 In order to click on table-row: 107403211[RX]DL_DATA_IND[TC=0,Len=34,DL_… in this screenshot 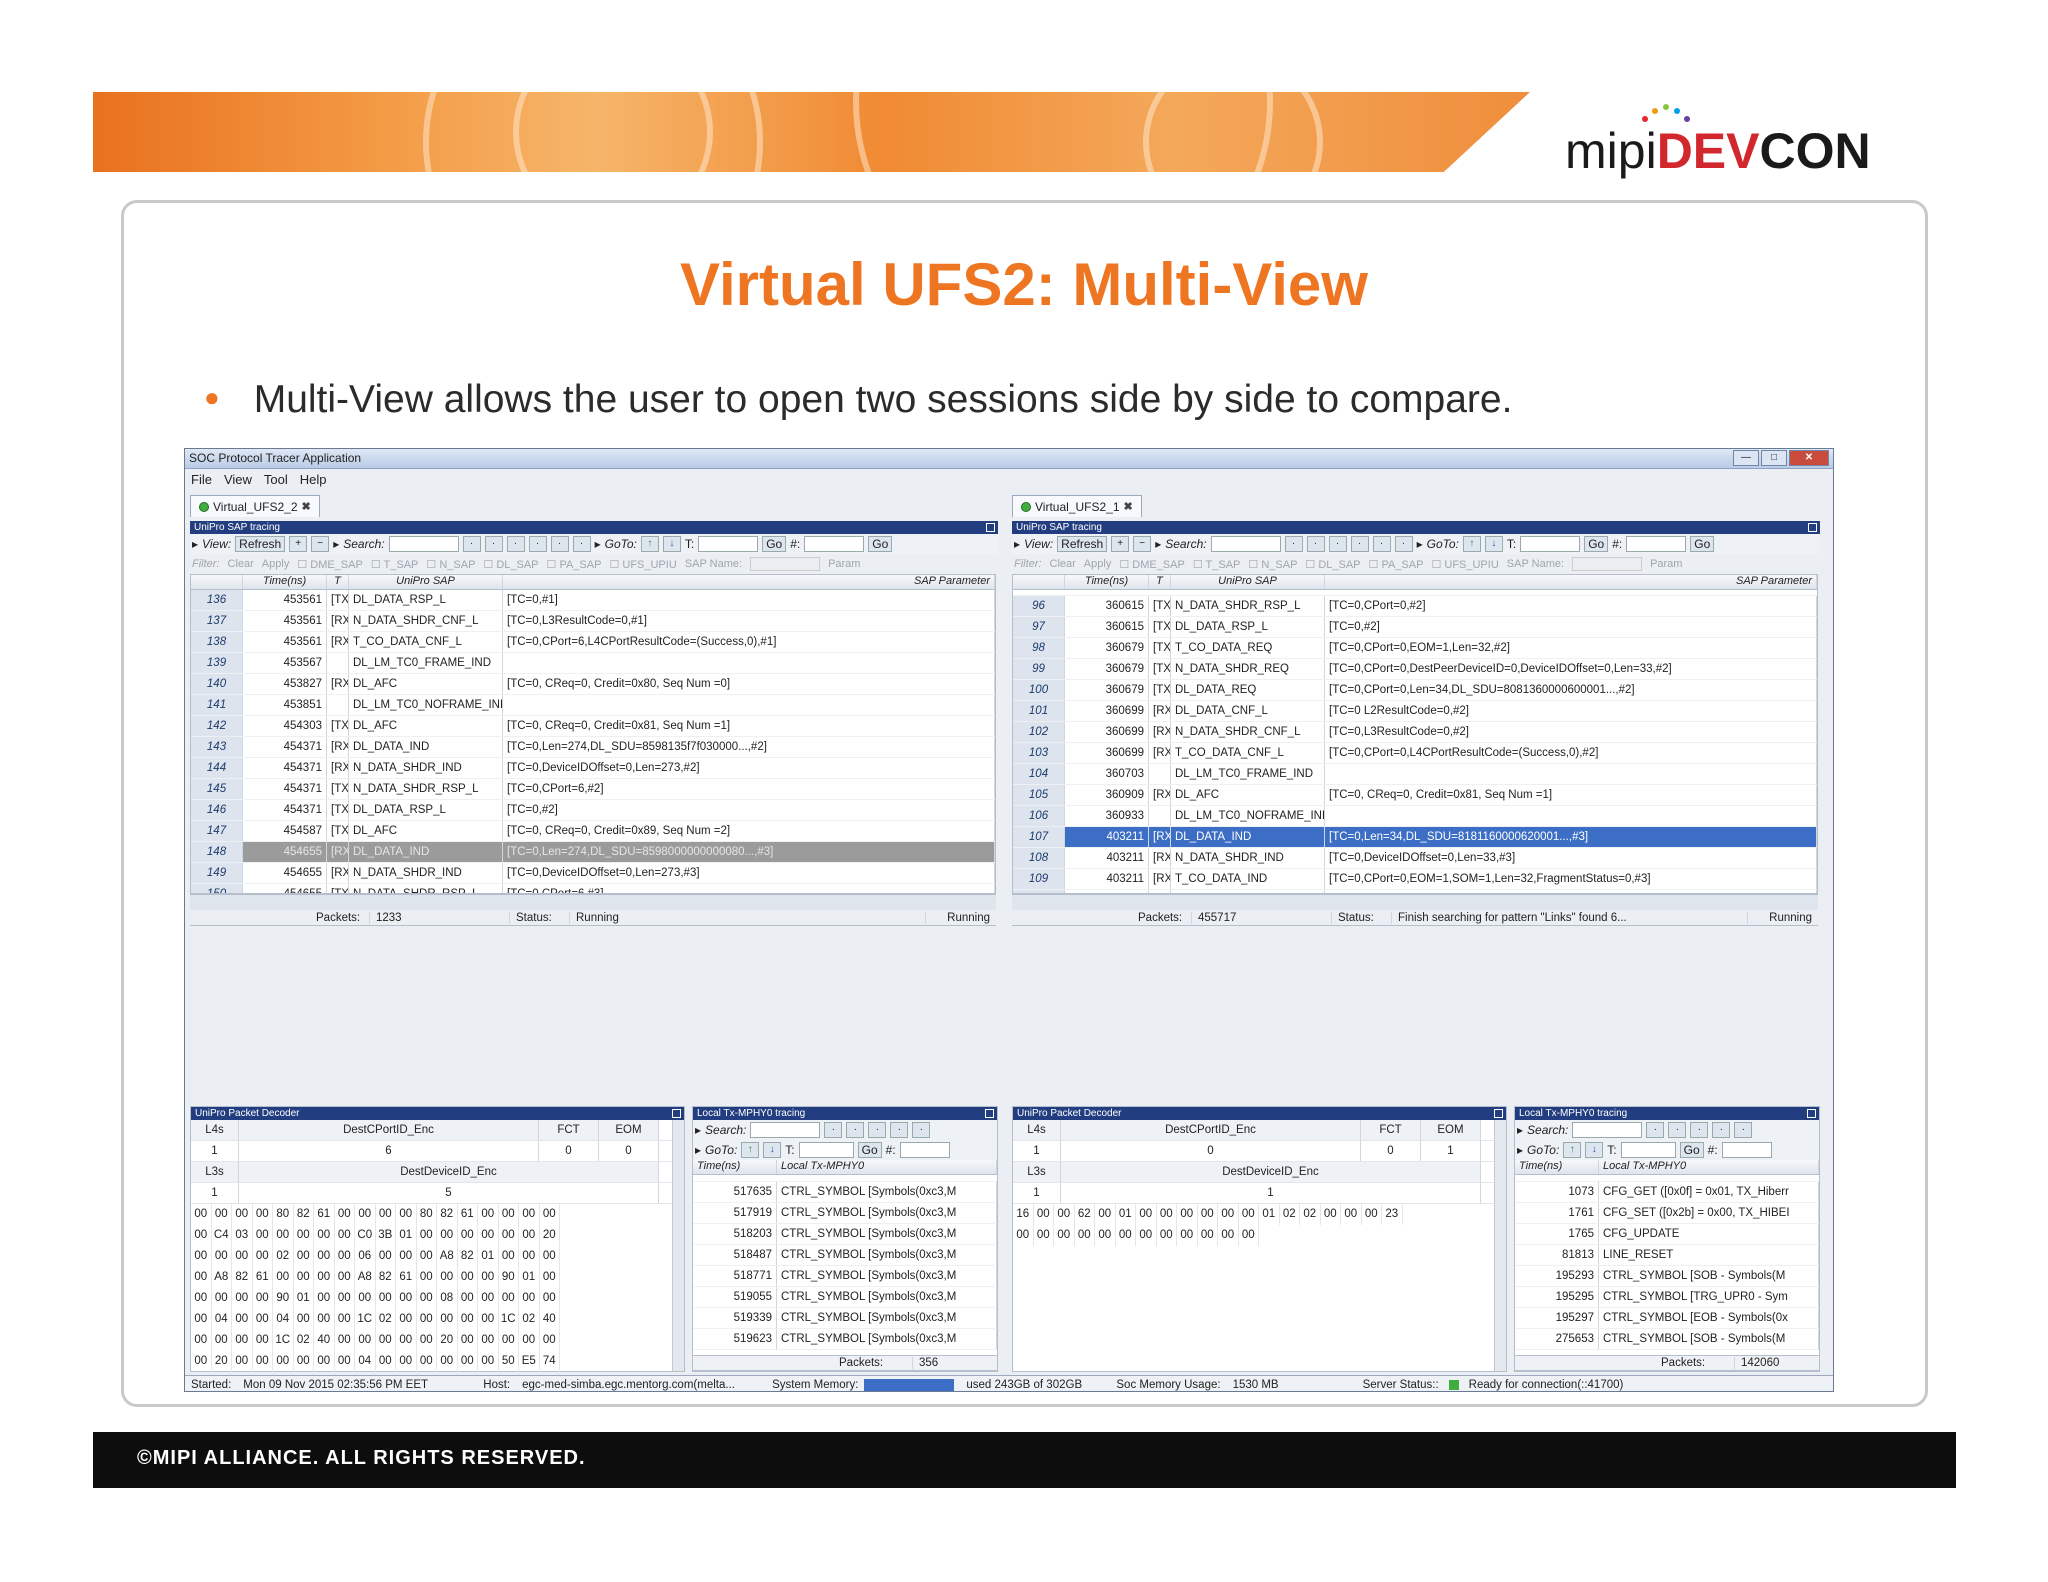, I will do `click(1415, 837)`.